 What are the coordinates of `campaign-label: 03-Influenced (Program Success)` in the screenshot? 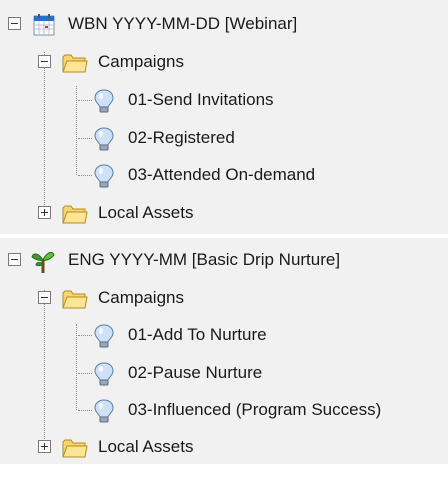 It's located at (255, 409).